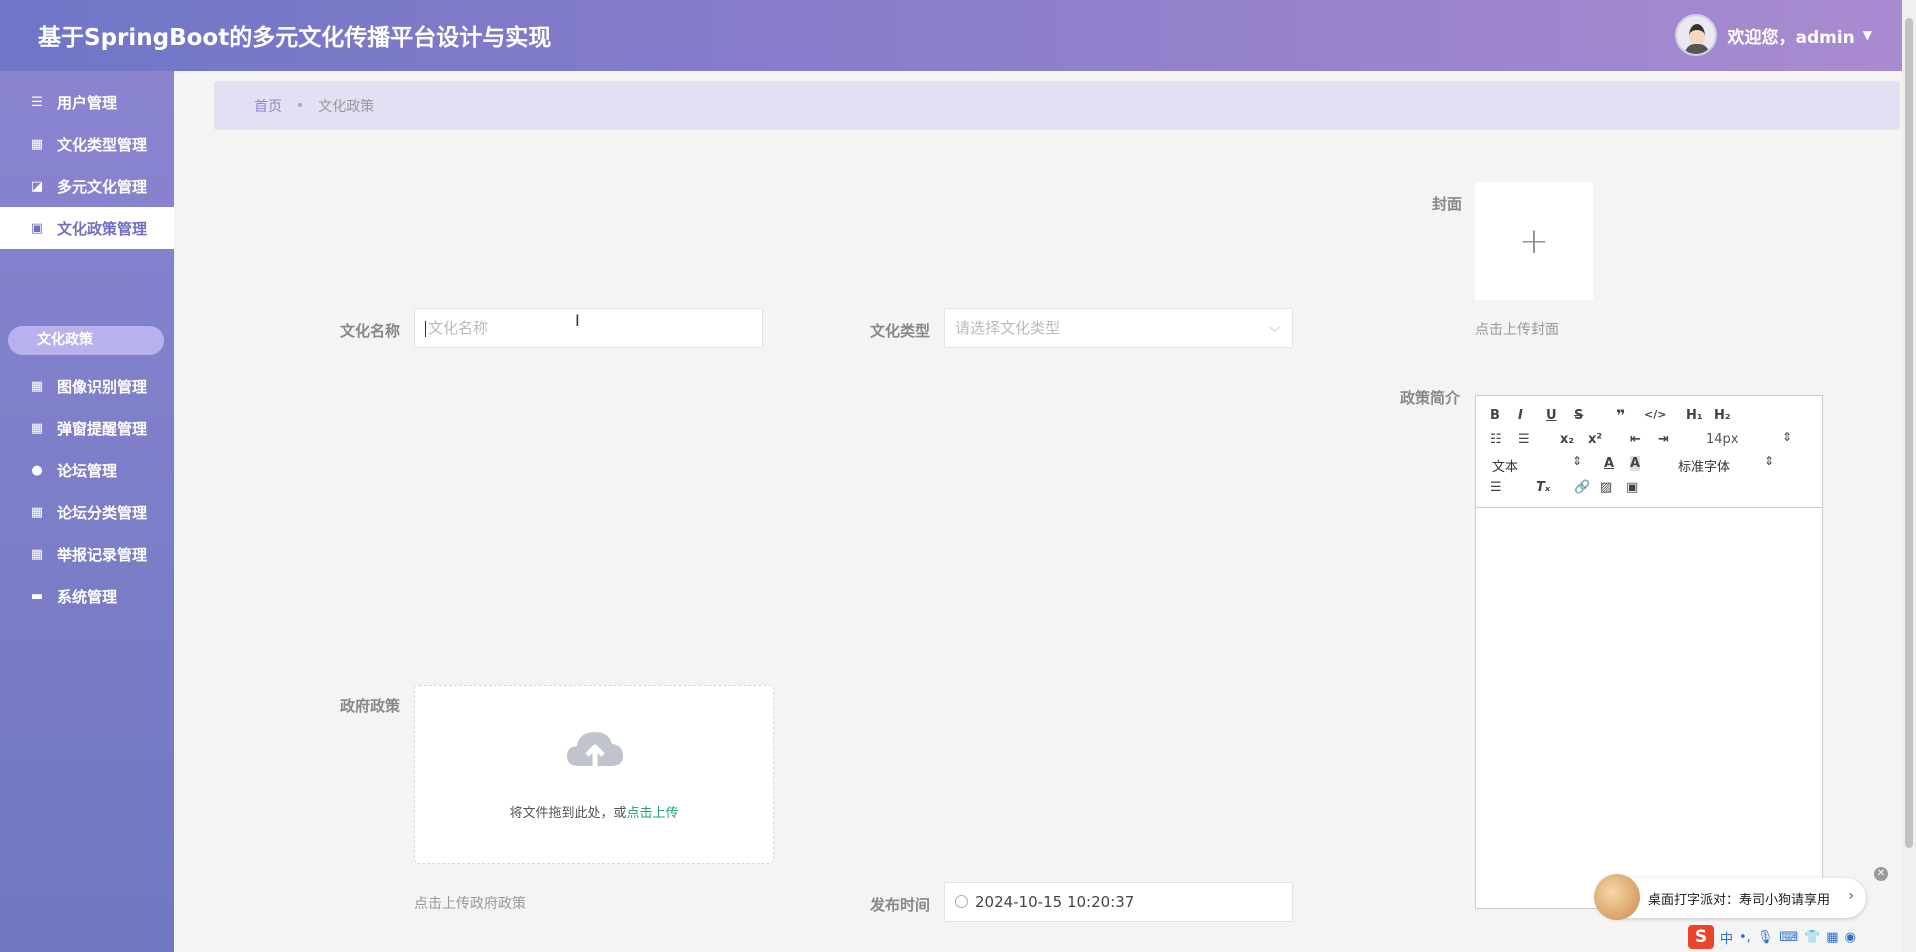  I want to click on indent-icon: ⇥, so click(1663, 439).